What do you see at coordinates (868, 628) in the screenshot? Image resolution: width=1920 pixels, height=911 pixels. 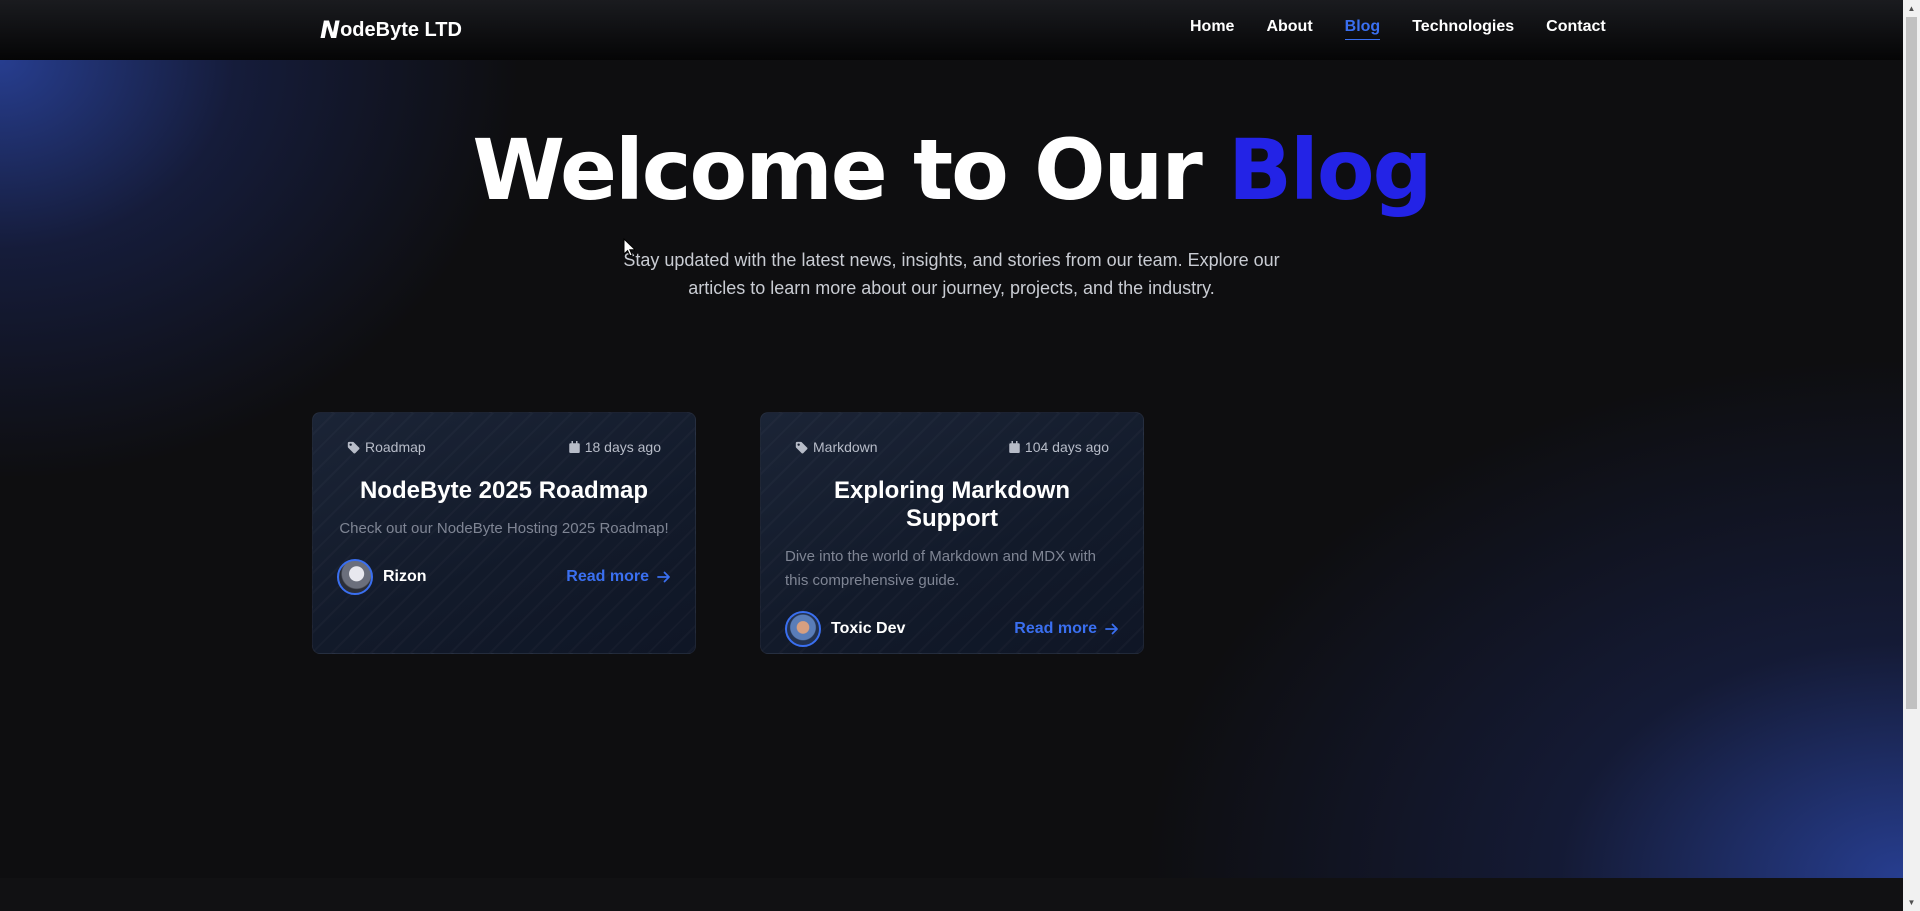 I see `author-name: Toxic Dev` at bounding box center [868, 628].